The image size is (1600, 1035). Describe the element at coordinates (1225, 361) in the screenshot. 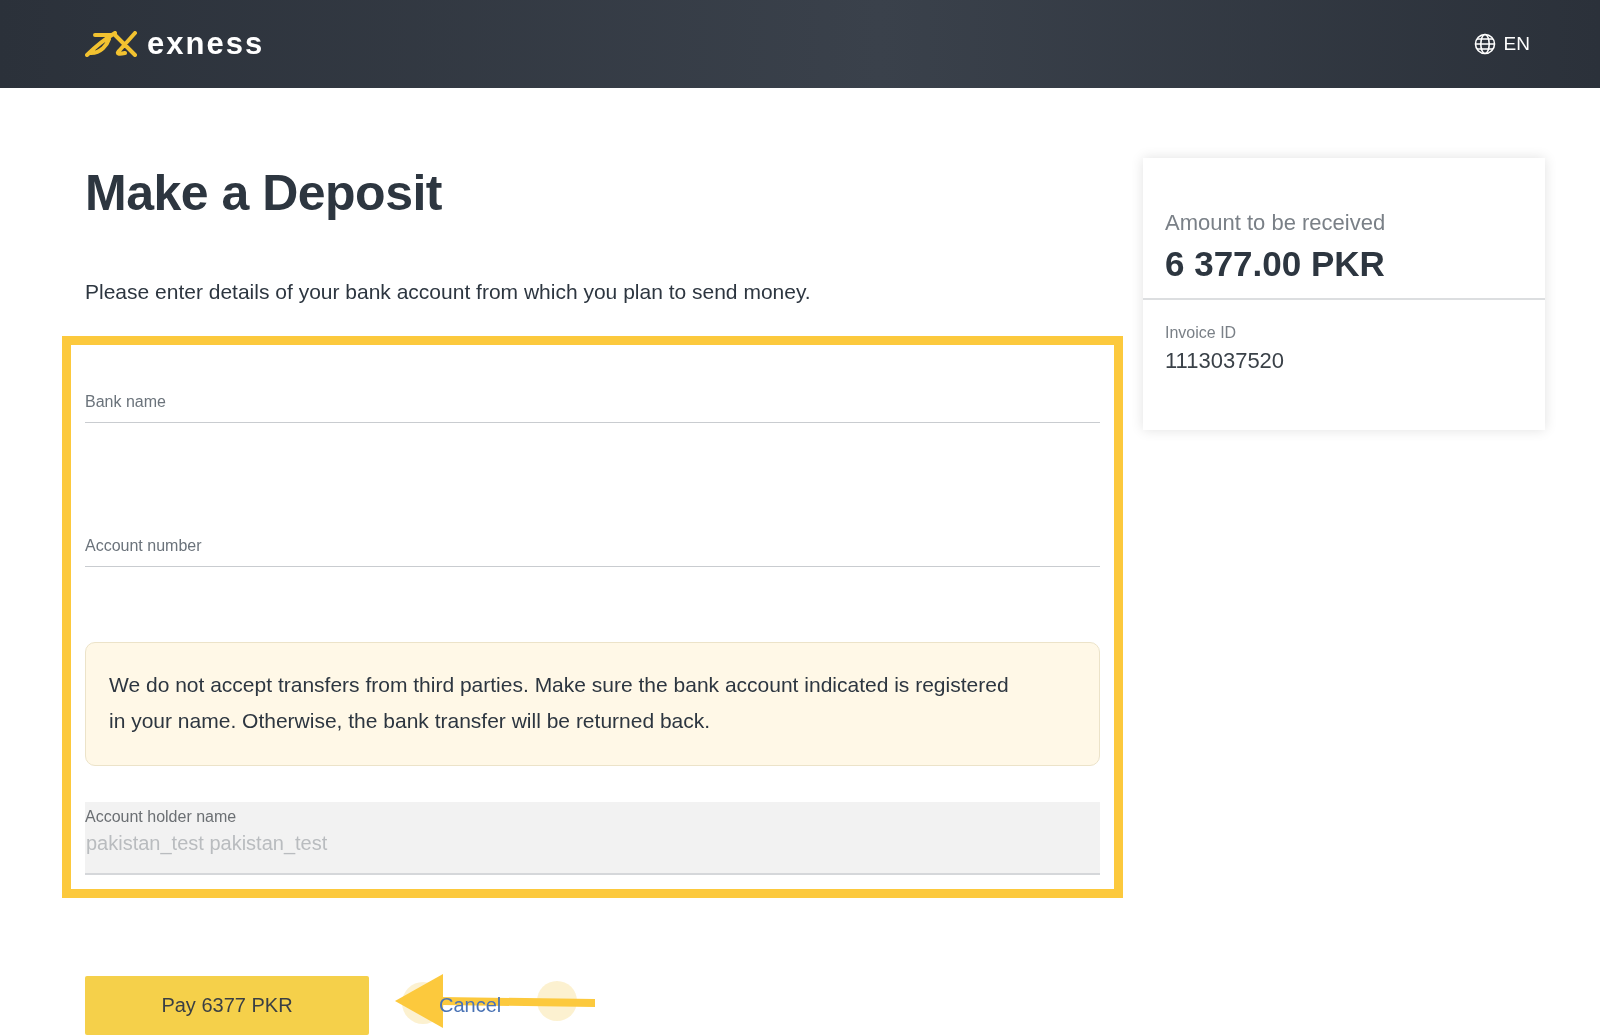

I see `invoice-id: 1113037520` at that location.